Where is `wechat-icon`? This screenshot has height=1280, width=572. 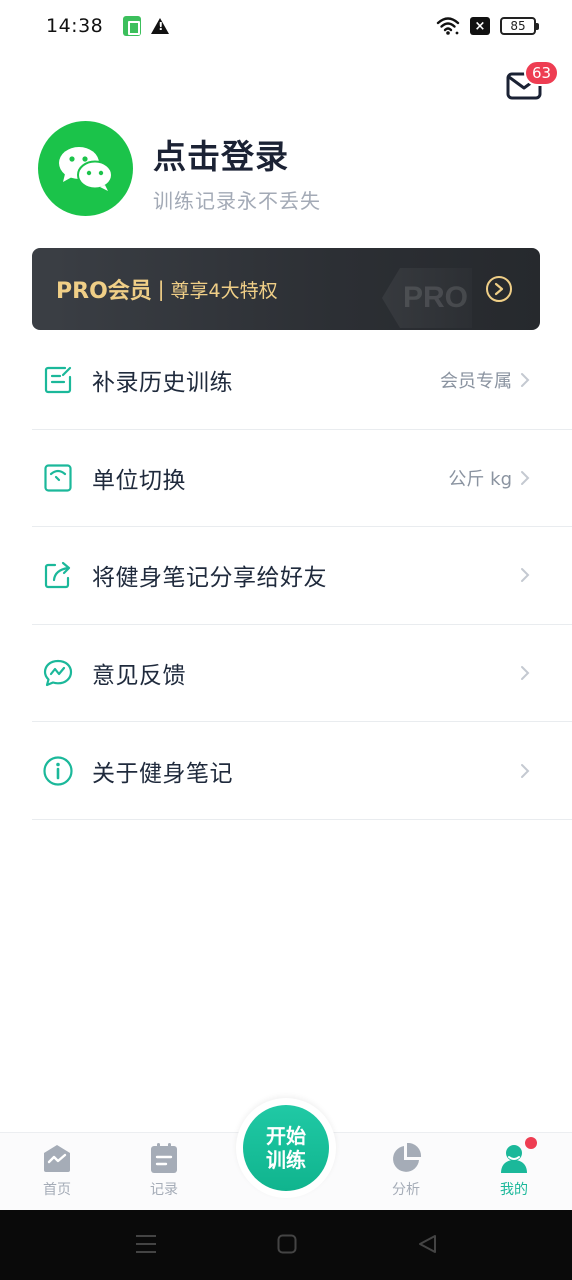 wechat-icon is located at coordinates (85, 168).